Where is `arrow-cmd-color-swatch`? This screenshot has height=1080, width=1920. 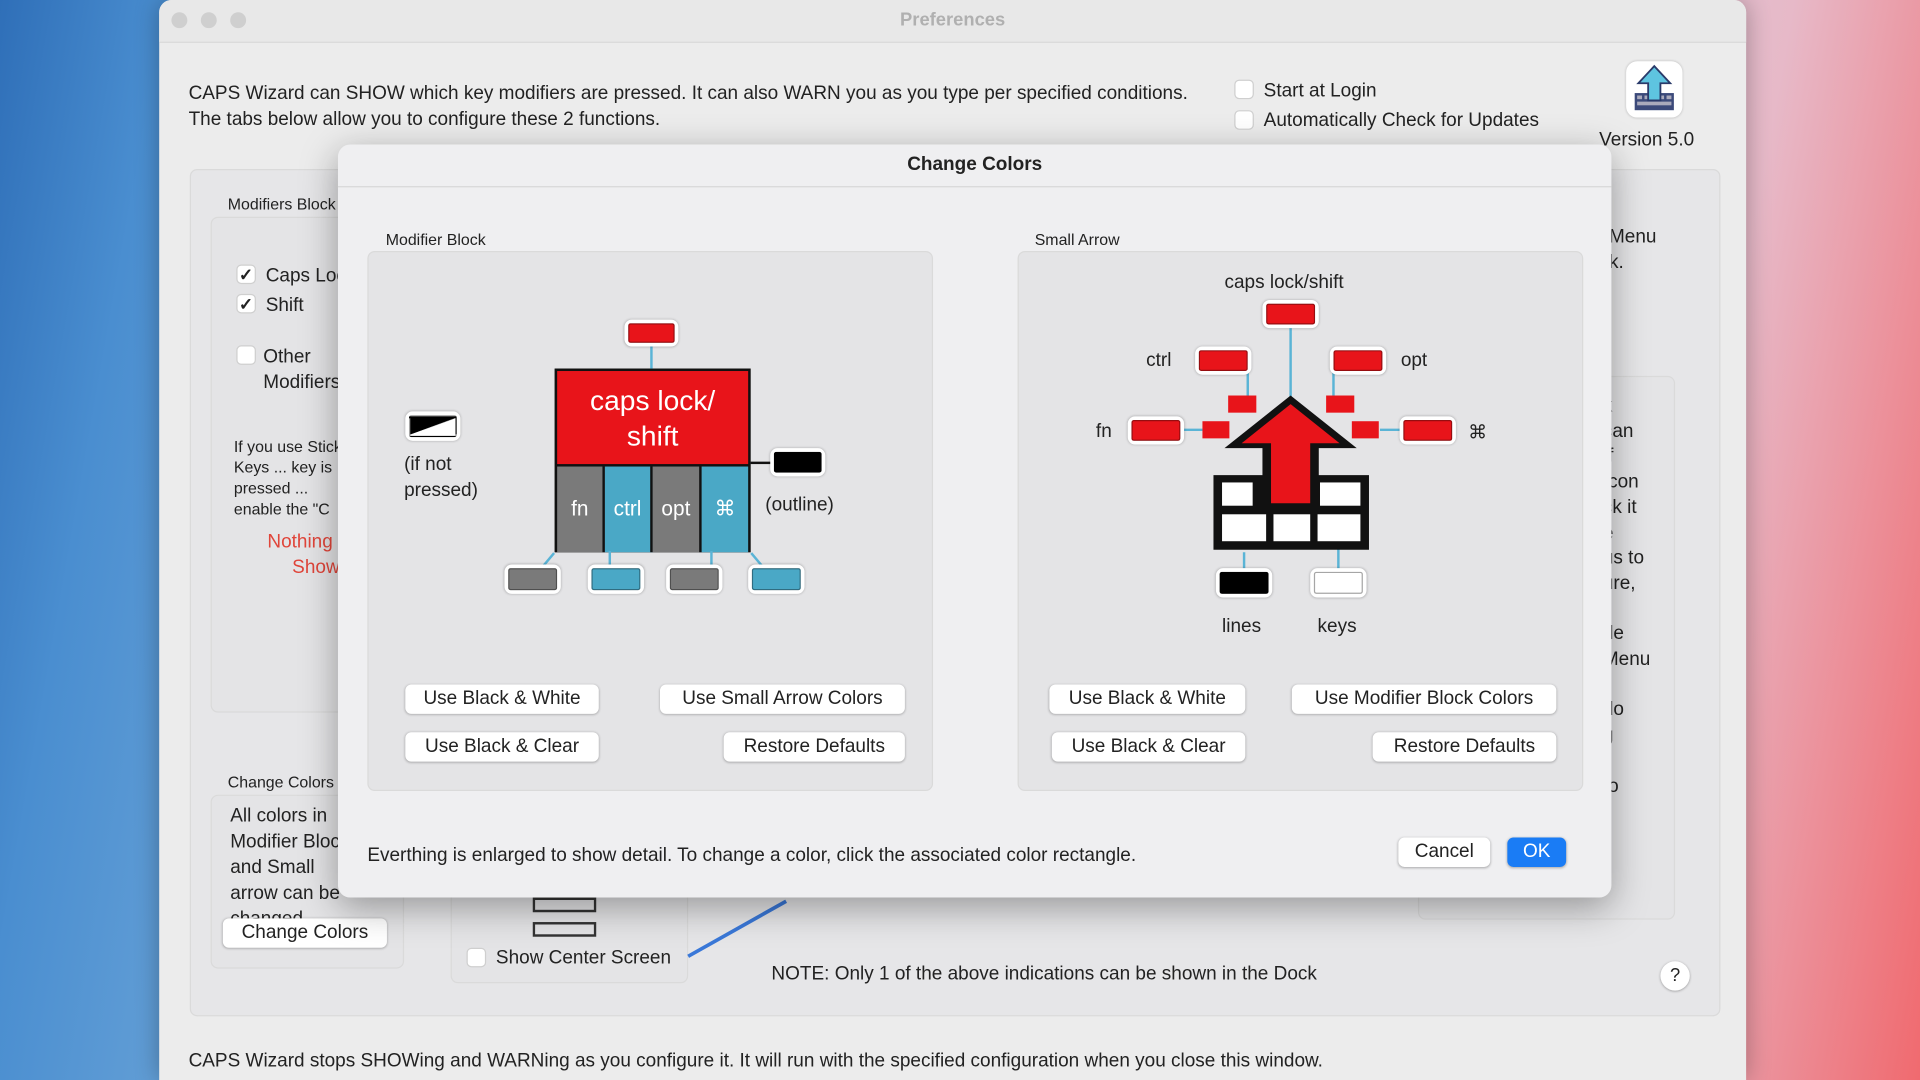 arrow-cmd-color-swatch is located at coordinates (1427, 430).